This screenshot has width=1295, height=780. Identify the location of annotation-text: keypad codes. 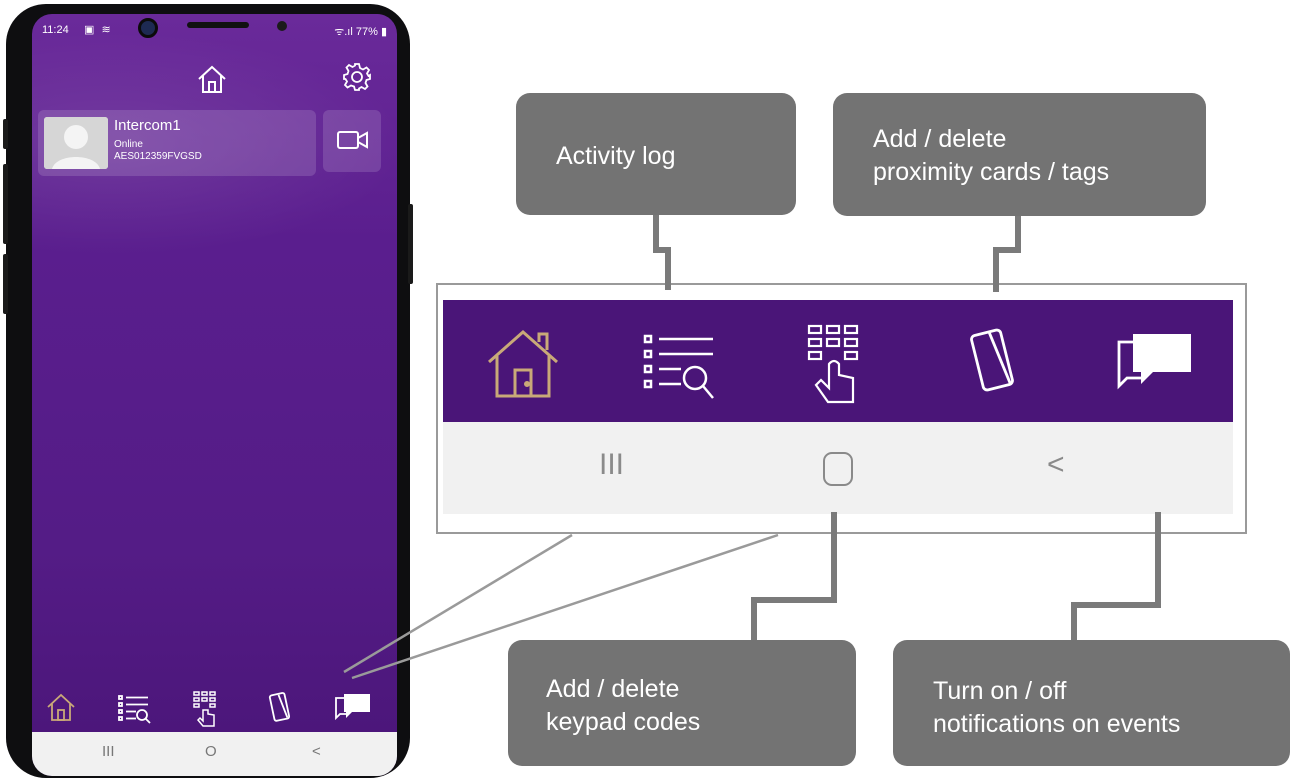
(623, 722).